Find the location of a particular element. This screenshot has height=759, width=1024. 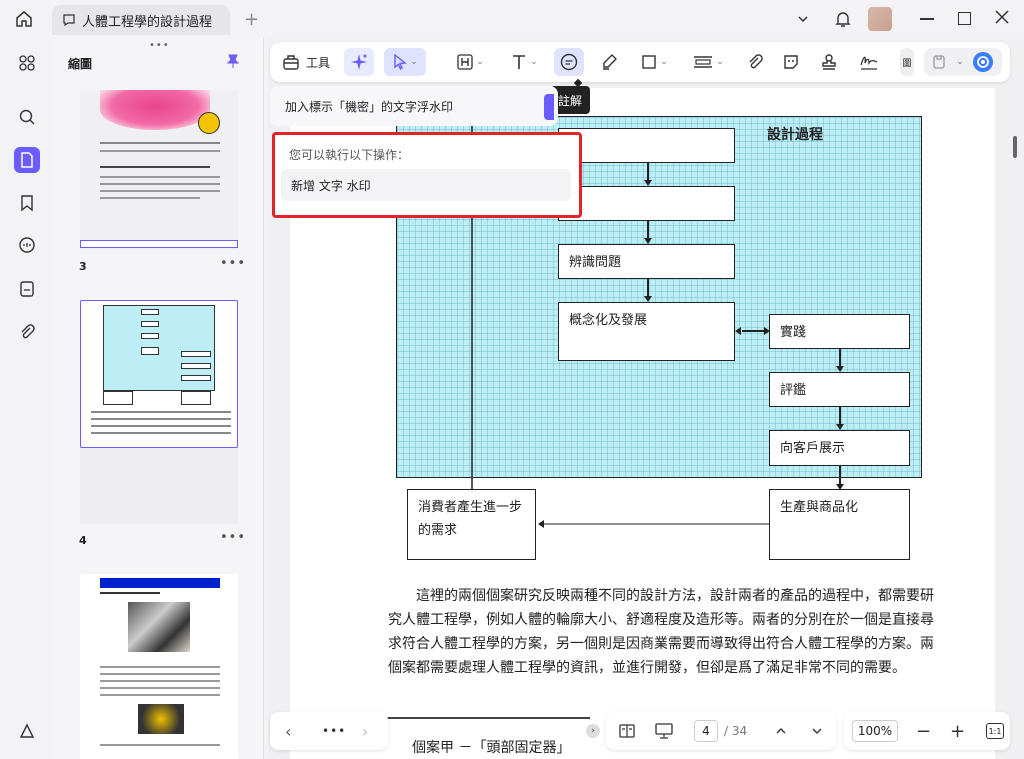

presentation-icon is located at coordinates (664, 731).